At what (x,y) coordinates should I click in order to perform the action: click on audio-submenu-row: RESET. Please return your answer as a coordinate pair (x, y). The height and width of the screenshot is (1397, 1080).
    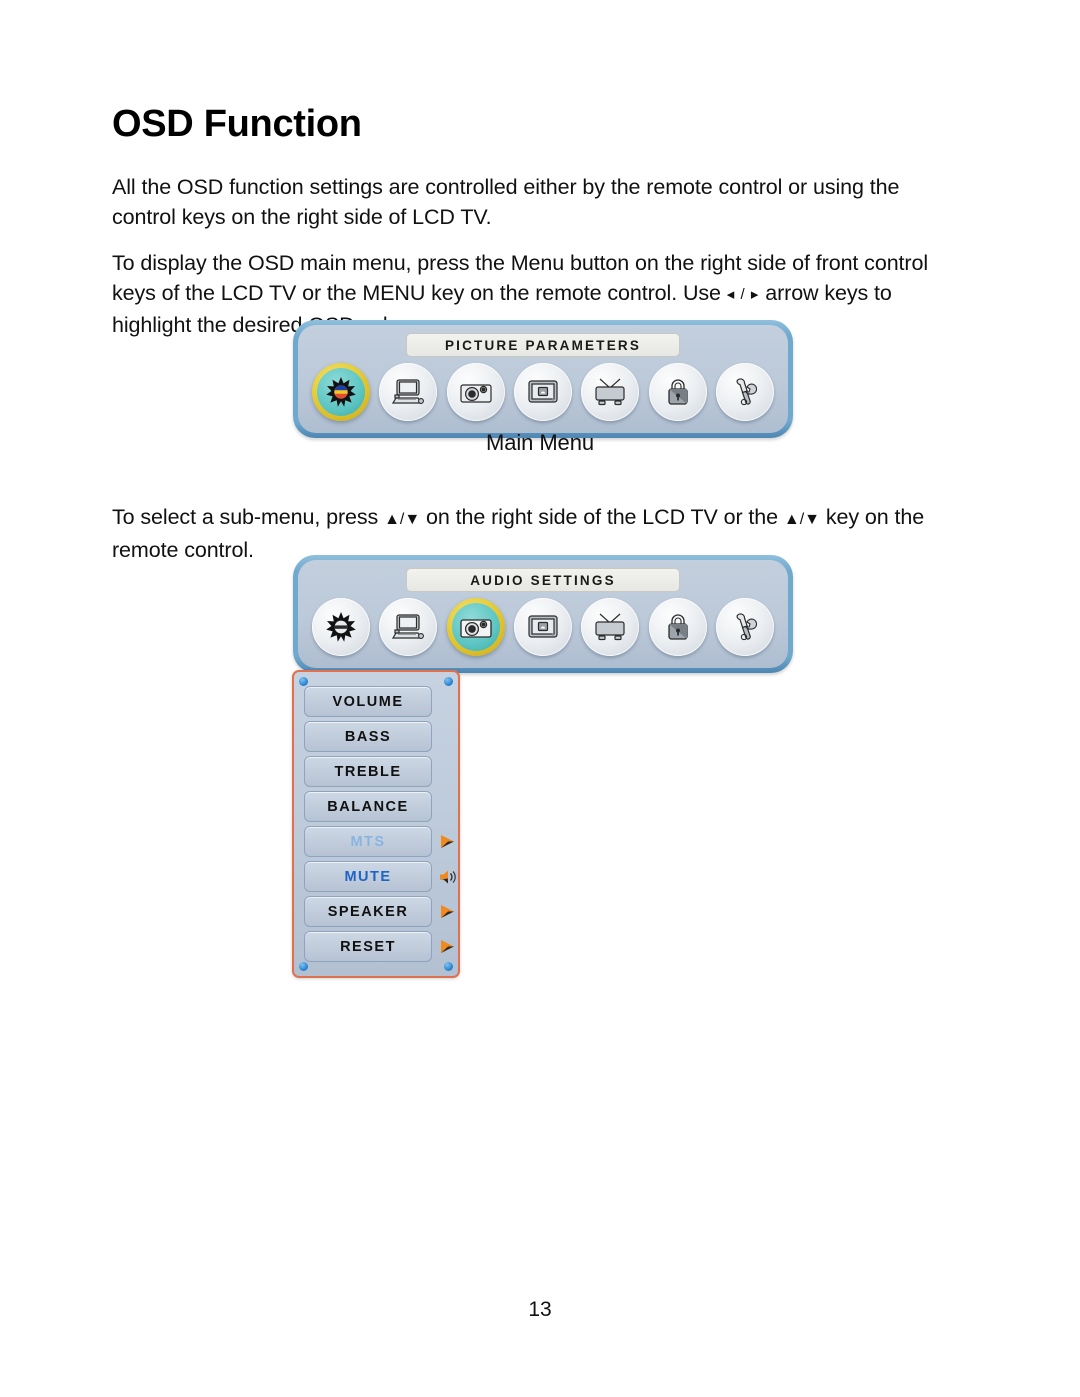
    Looking at the image, I should click on (379, 946).